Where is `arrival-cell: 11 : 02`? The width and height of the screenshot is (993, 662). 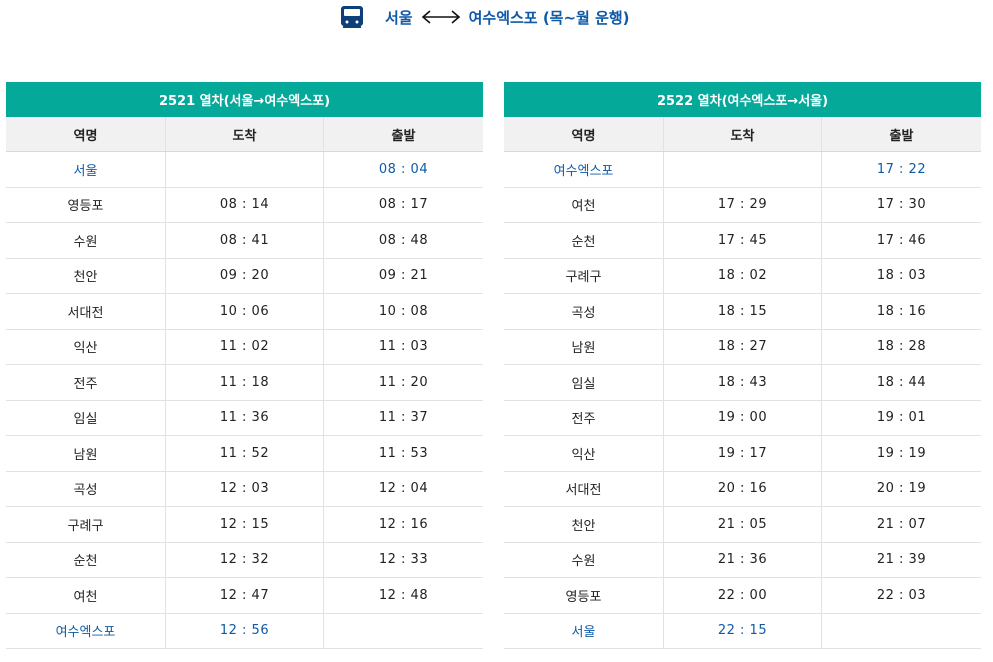
arrival-cell: 11 : 02 is located at coordinates (245, 346).